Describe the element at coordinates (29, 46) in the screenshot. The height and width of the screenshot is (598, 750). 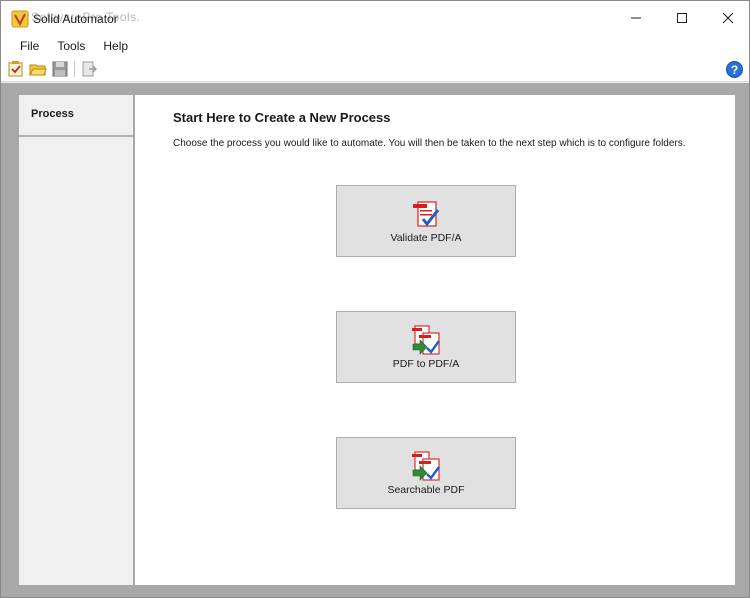
I see `menu-file: File` at that location.